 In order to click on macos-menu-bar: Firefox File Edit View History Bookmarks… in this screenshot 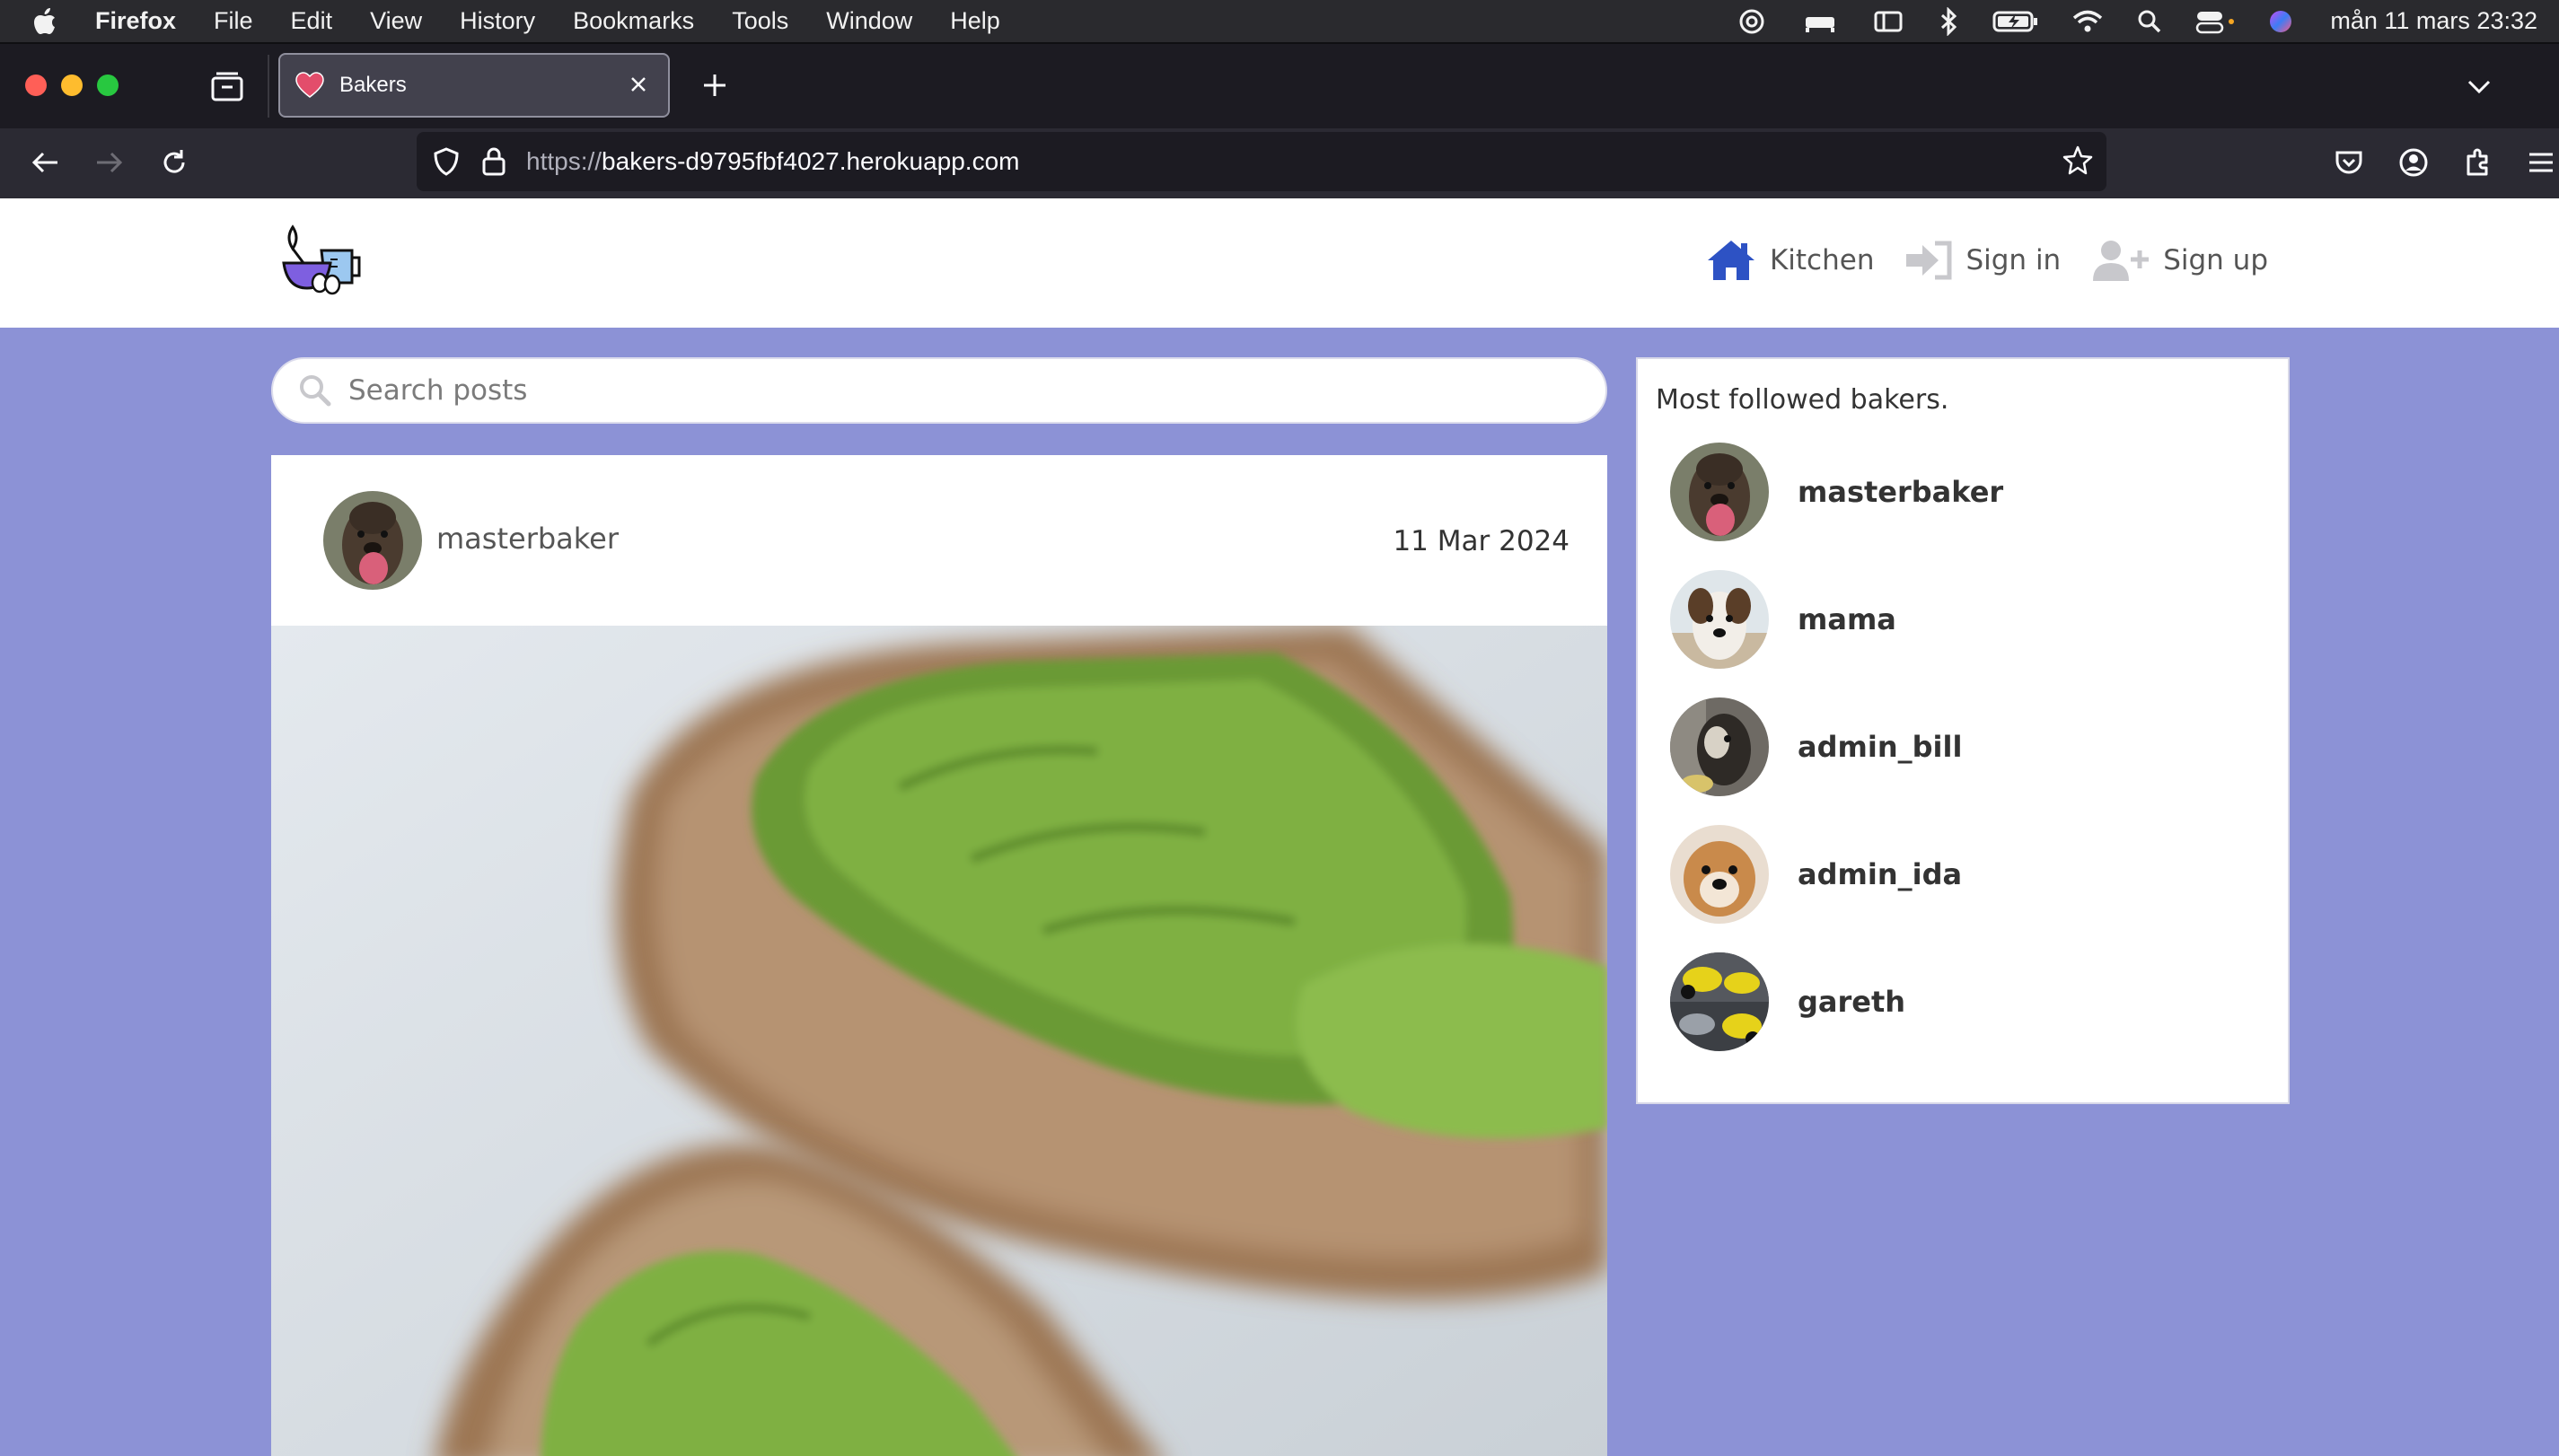, I will do `click(1280, 21)`.